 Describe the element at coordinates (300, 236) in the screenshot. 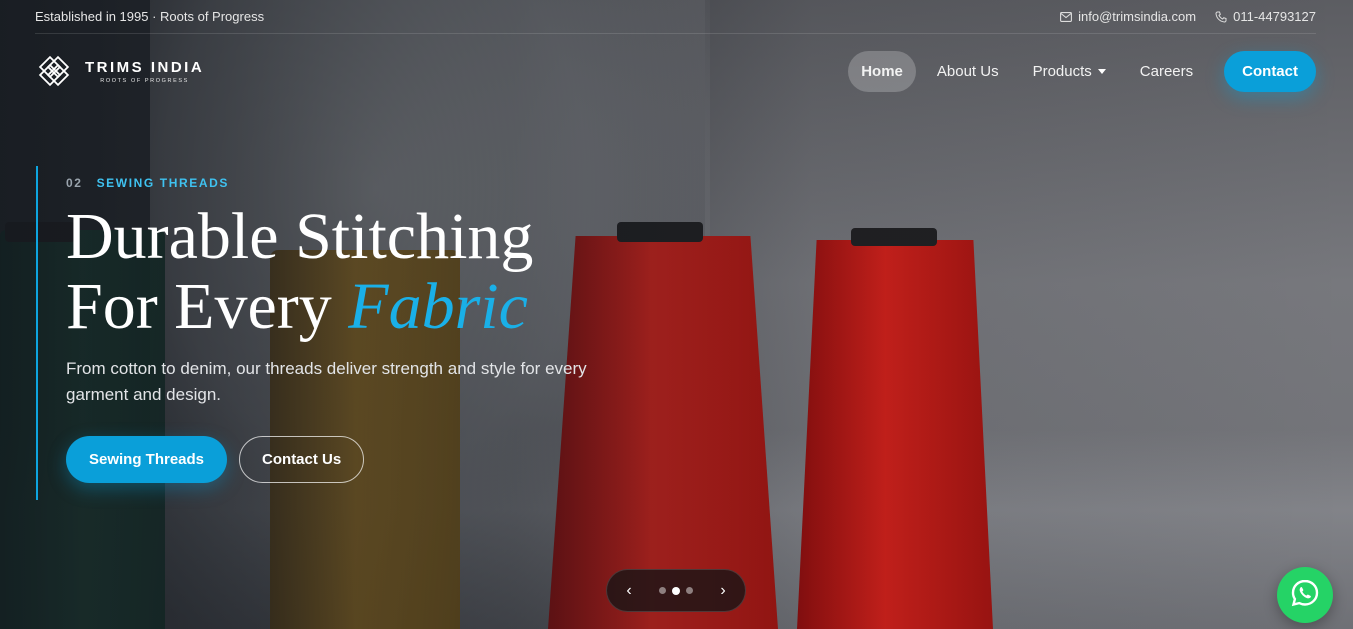

I see `headline-line-1: Durable Stitching` at that location.